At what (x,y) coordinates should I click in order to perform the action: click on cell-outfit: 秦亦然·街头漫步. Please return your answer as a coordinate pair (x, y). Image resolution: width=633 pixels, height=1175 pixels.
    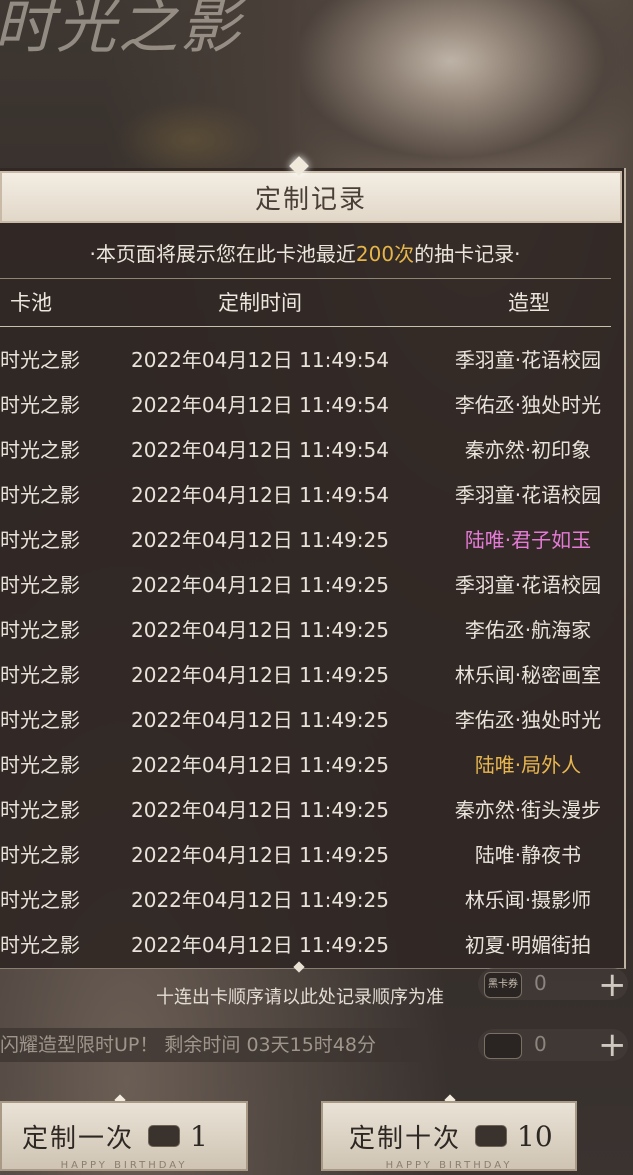
    Looking at the image, I should click on (528, 810).